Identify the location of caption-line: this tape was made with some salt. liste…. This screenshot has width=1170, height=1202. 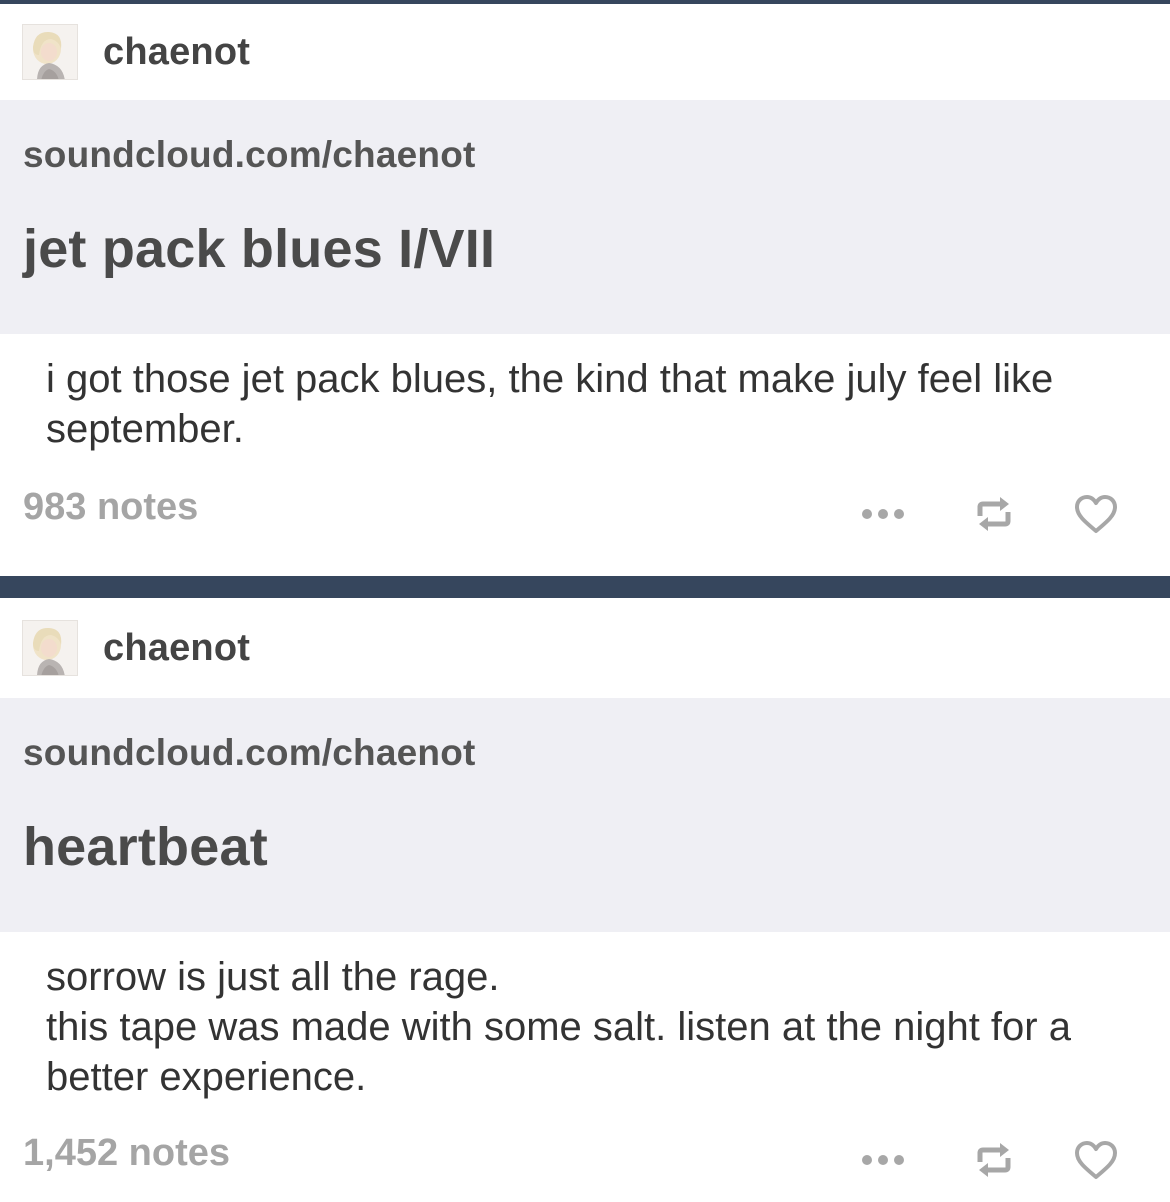
(558, 1052).